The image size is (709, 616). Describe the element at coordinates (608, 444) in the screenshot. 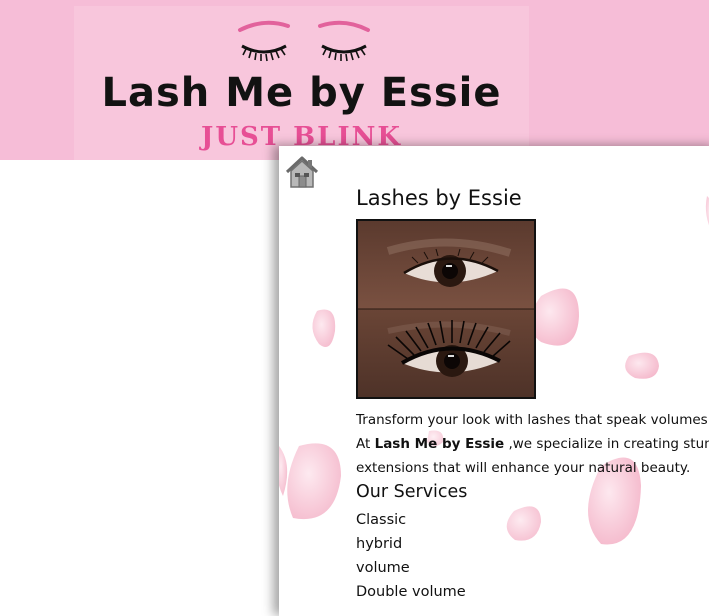

I see `intro-line-2-rest: ,we specialize in creating stunnin` at that location.